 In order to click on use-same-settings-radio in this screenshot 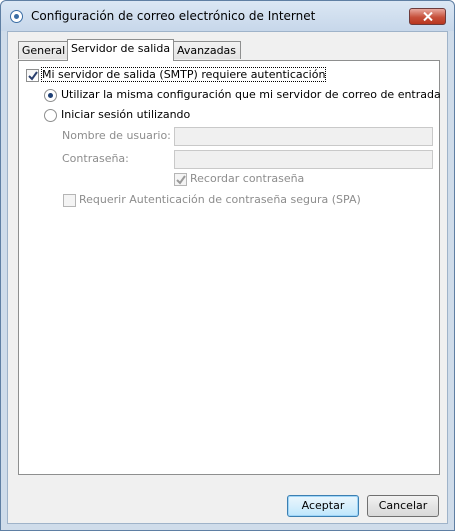, I will do `click(50, 95)`.